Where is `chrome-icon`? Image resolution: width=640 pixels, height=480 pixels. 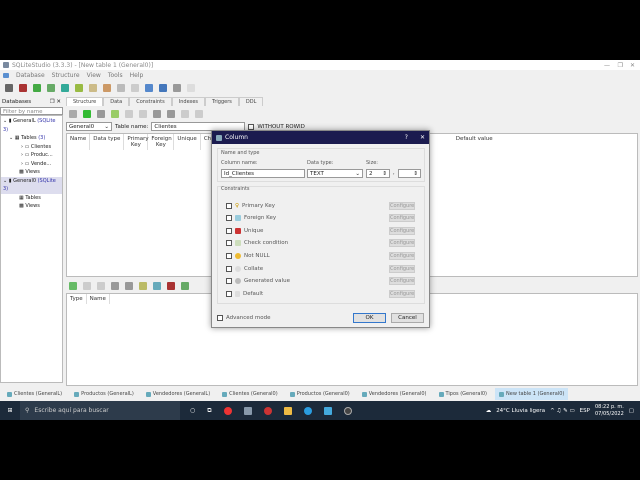 chrome-icon is located at coordinates (227, 410).